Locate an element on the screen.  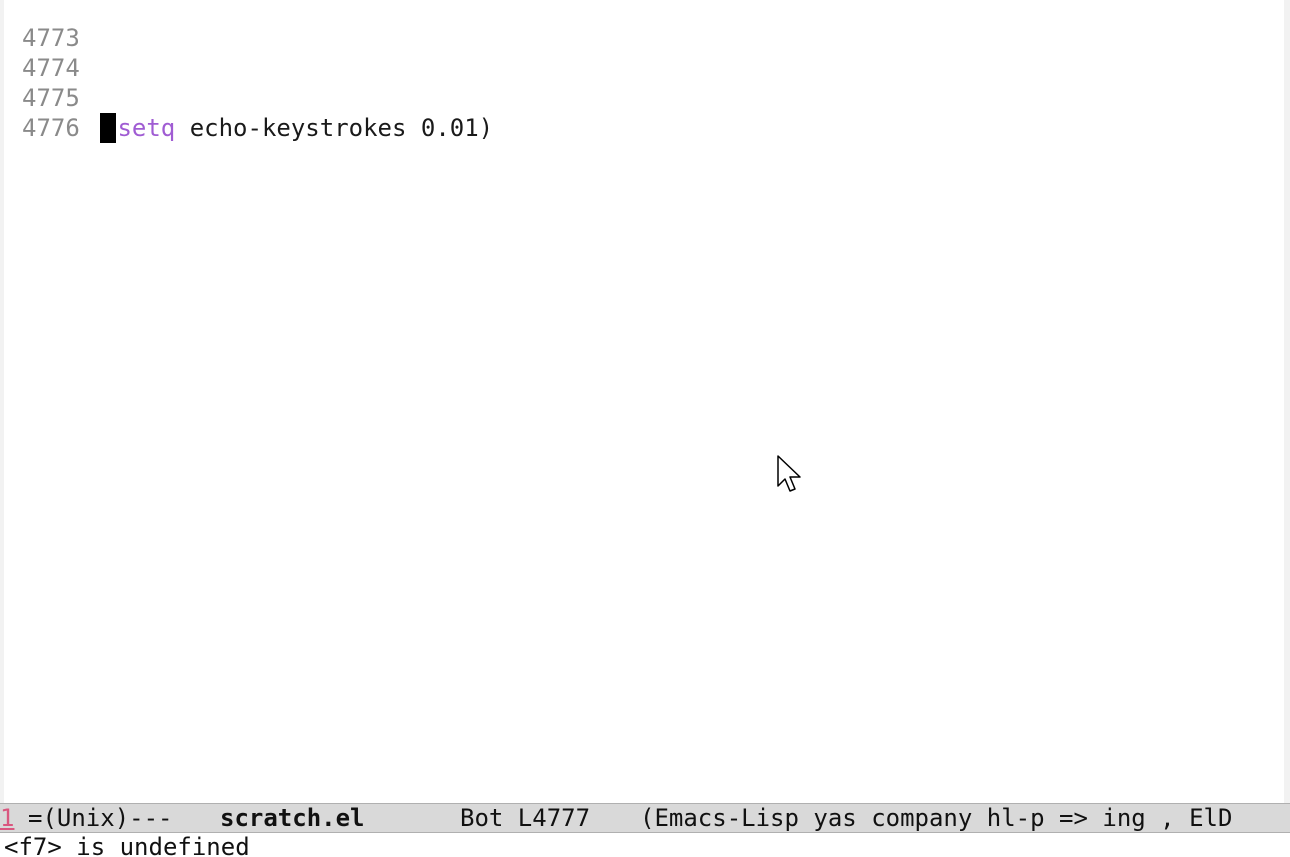
mouse-pointer-icon is located at coordinates (789, 473).